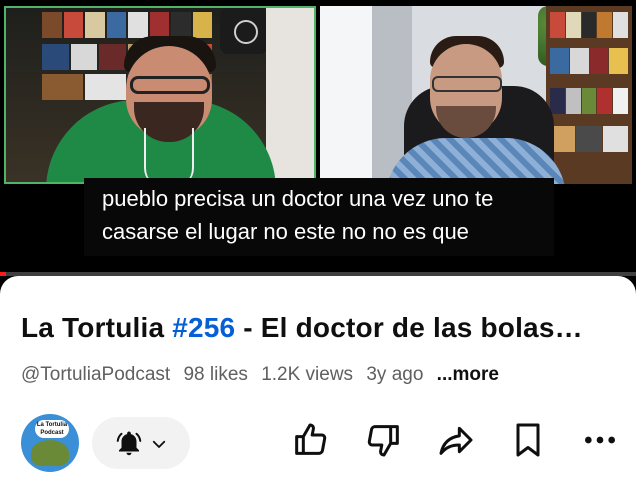 This screenshot has height=500, width=636. What do you see at coordinates (307, 374) in the screenshot?
I see `views-count: 1.2K views` at bounding box center [307, 374].